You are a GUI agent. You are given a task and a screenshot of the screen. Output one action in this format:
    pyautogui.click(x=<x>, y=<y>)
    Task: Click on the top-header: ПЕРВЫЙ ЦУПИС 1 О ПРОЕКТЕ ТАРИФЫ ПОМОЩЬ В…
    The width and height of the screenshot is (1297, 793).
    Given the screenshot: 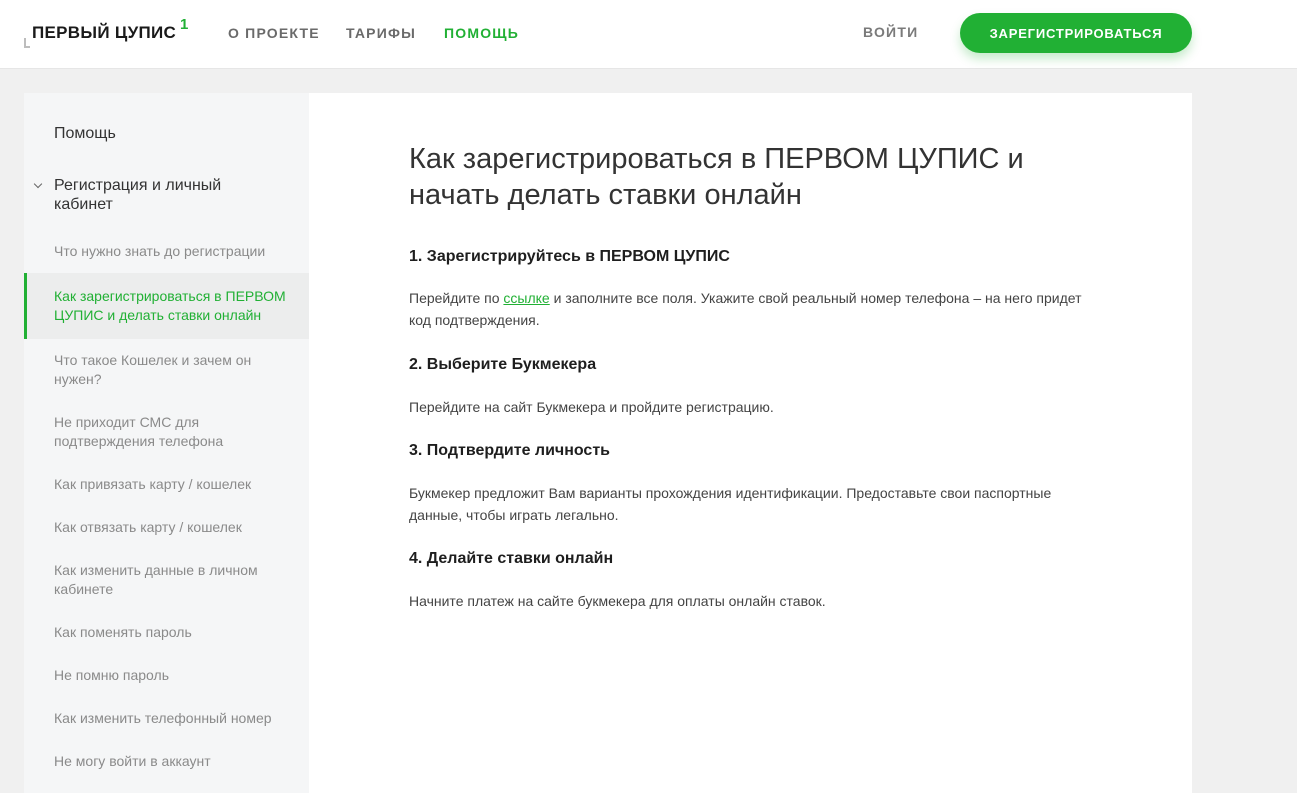 What is the action you would take?
    pyautogui.click(x=648, y=34)
    